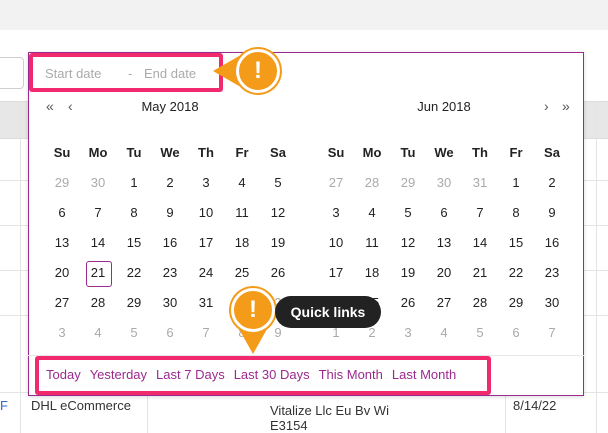 The height and width of the screenshot is (433, 608). I want to click on day-cell: 24, so click(206, 273).